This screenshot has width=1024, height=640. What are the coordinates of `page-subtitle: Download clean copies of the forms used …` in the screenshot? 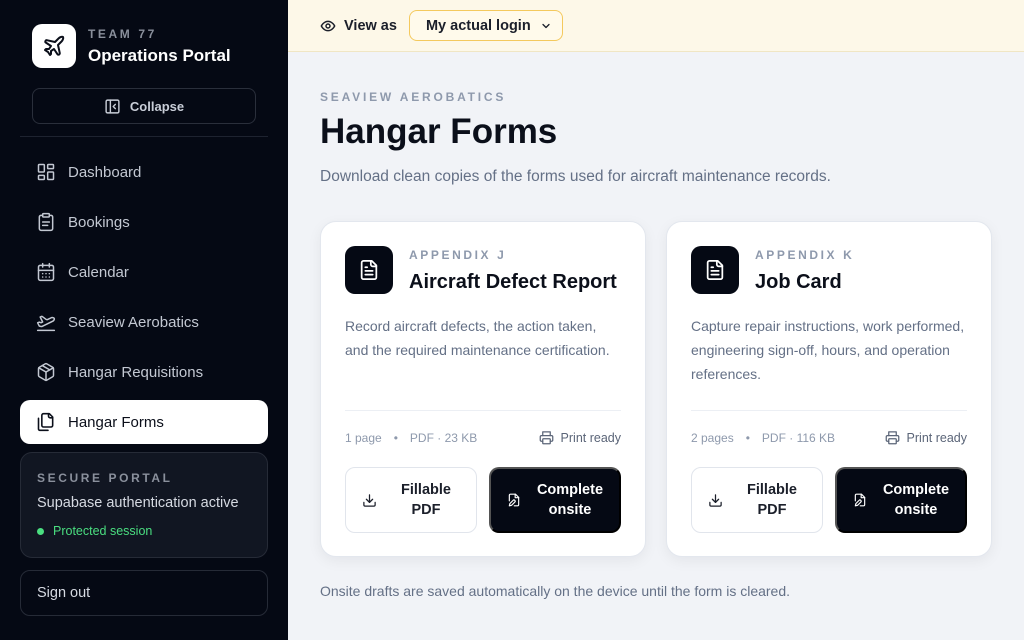 It's located at (575, 176).